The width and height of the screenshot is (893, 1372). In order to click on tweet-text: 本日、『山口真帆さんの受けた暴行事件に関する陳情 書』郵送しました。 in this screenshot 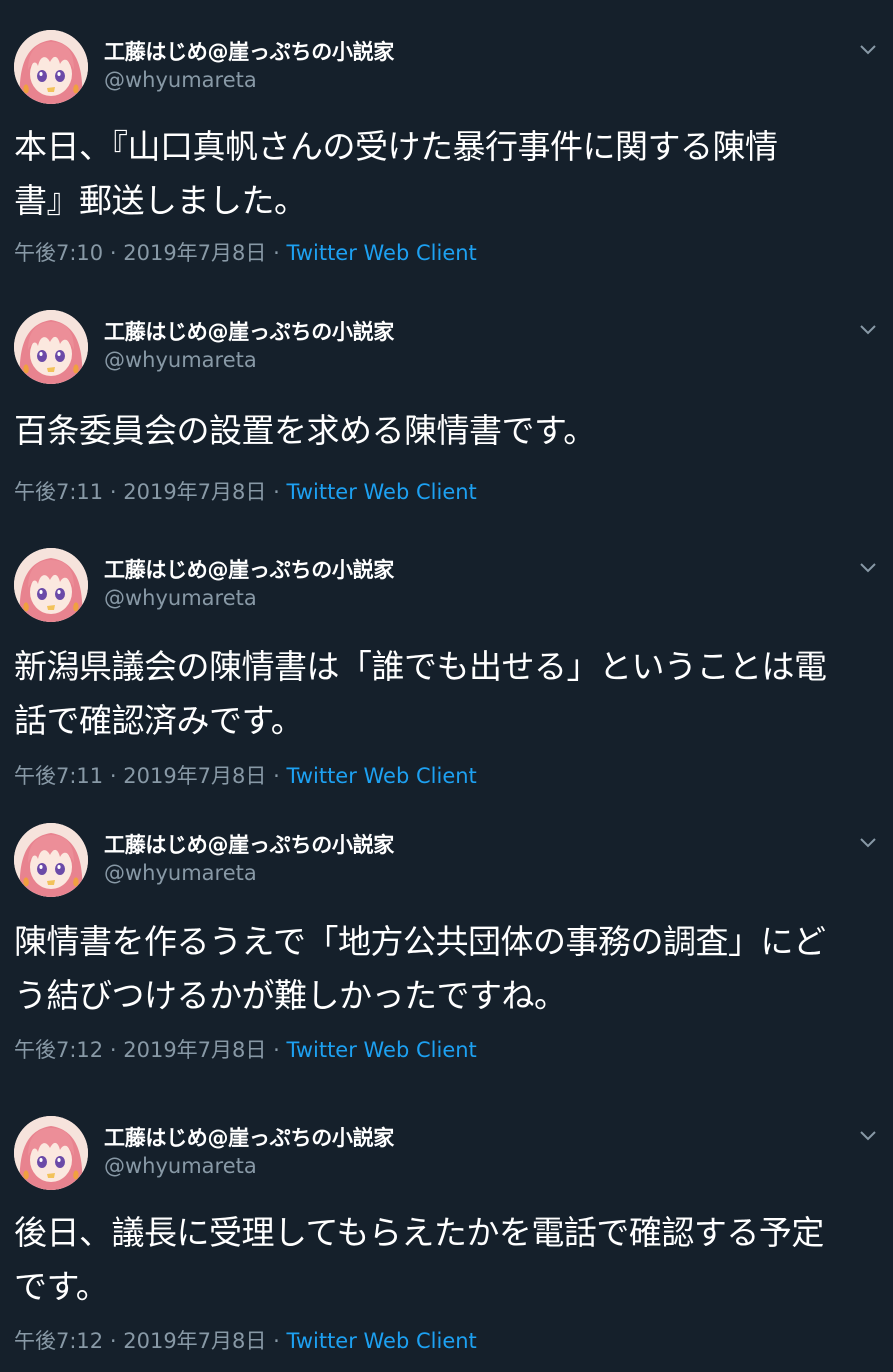, I will do `click(448, 174)`.